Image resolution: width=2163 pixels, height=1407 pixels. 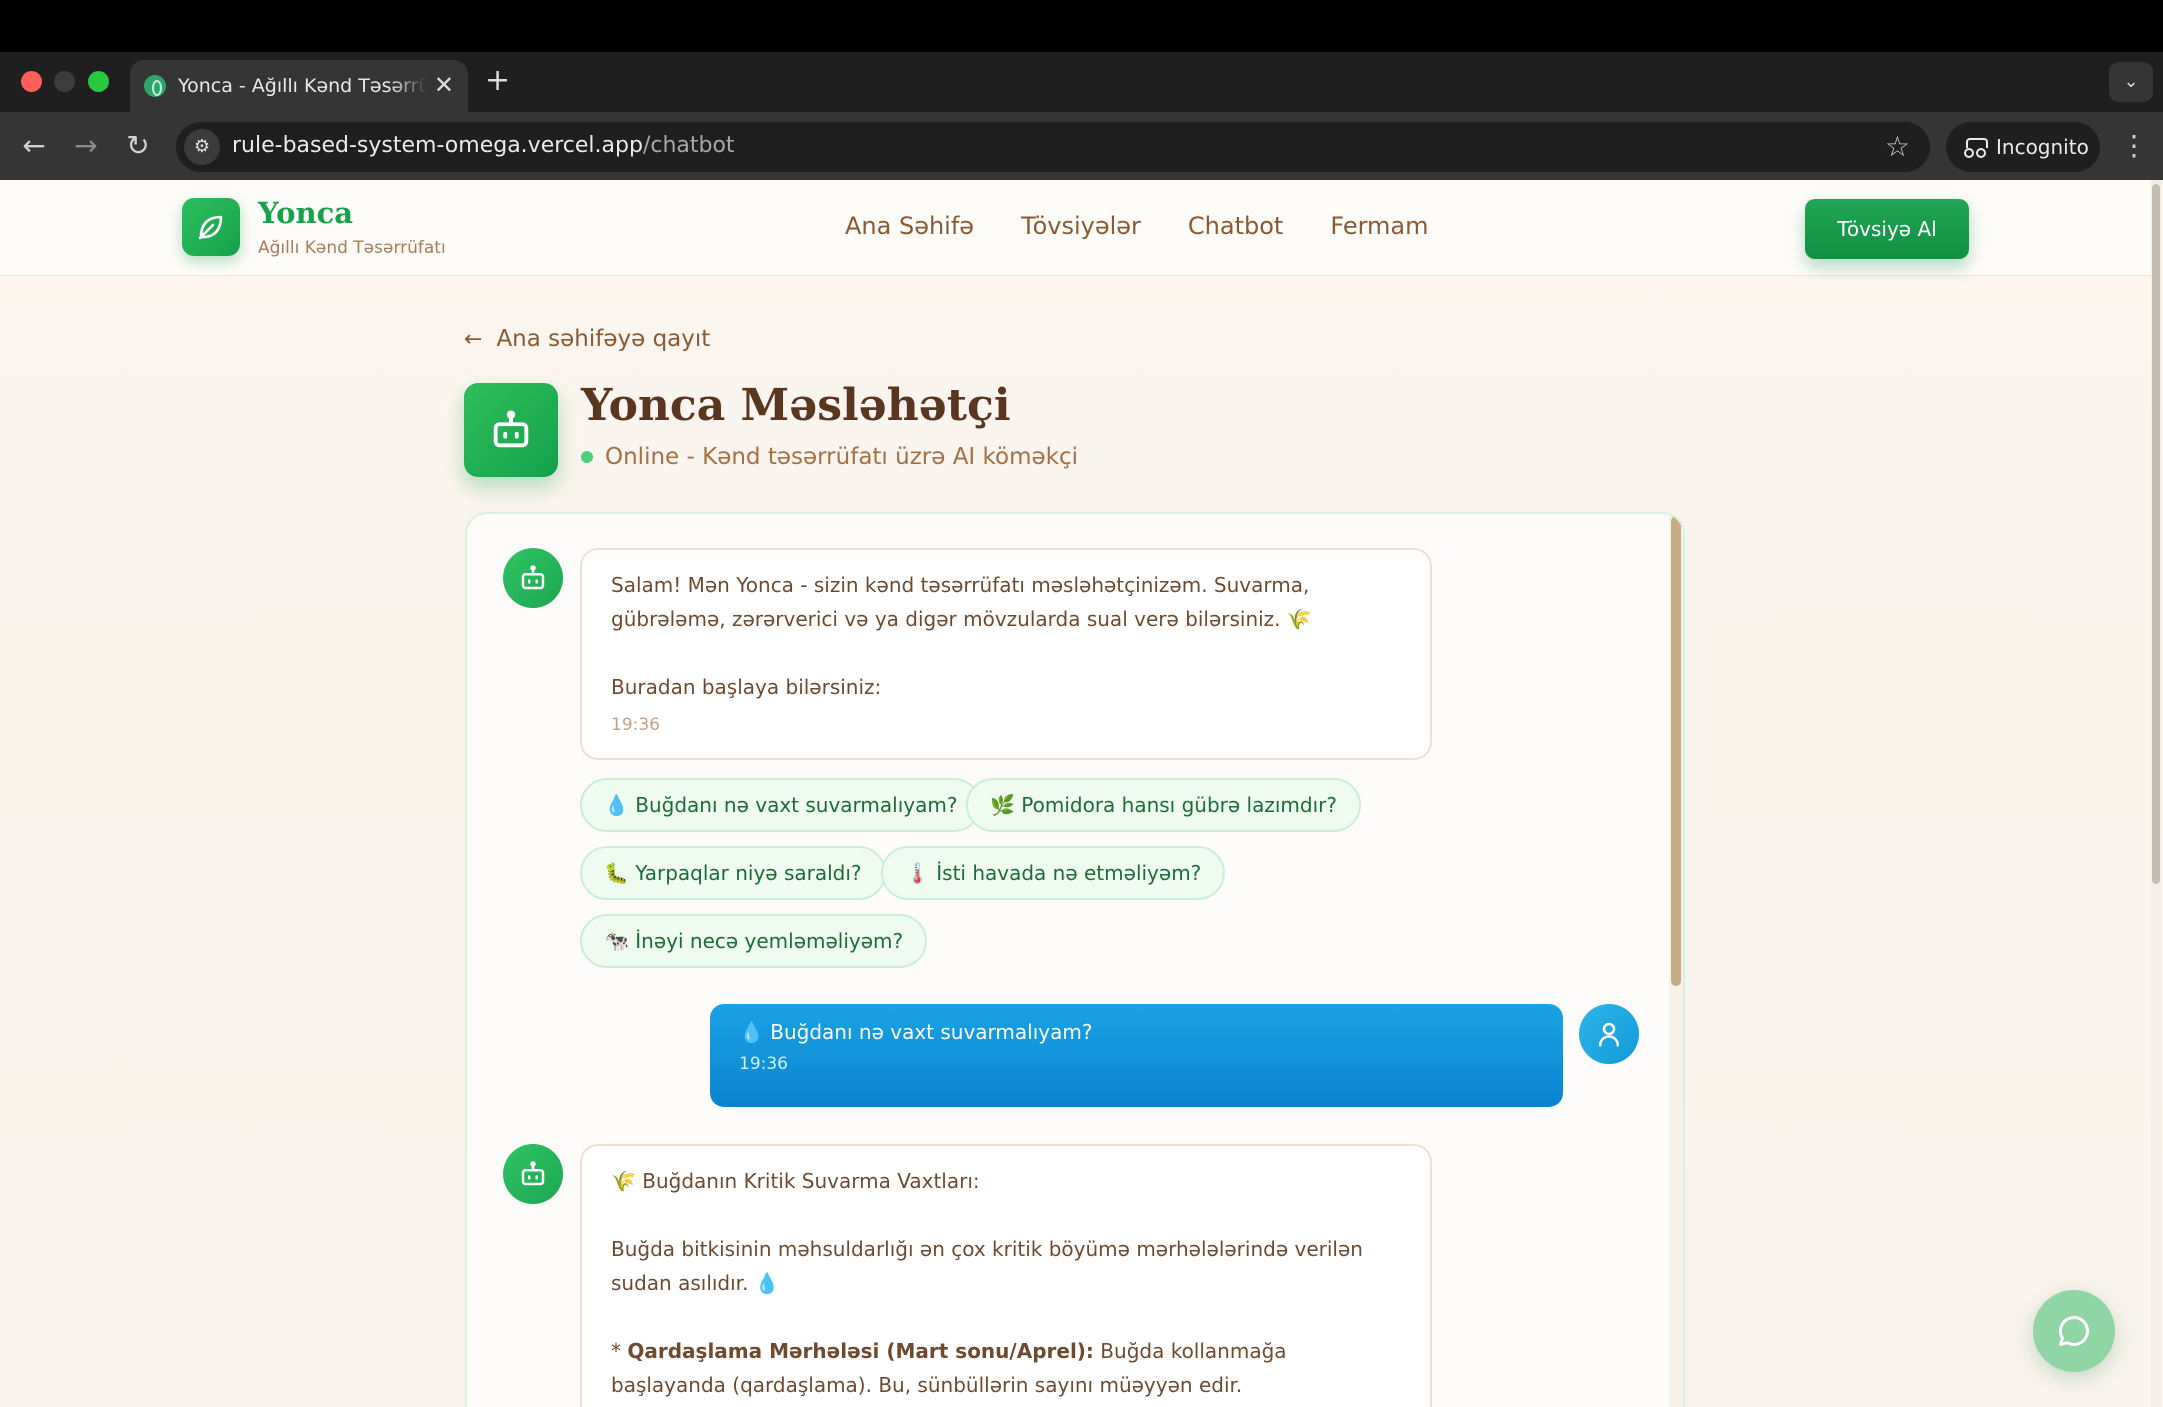 What do you see at coordinates (1163, 805) in the screenshot?
I see `suggestion-chip: 🌿 Pomidora hansı gübrə lazımdır?` at bounding box center [1163, 805].